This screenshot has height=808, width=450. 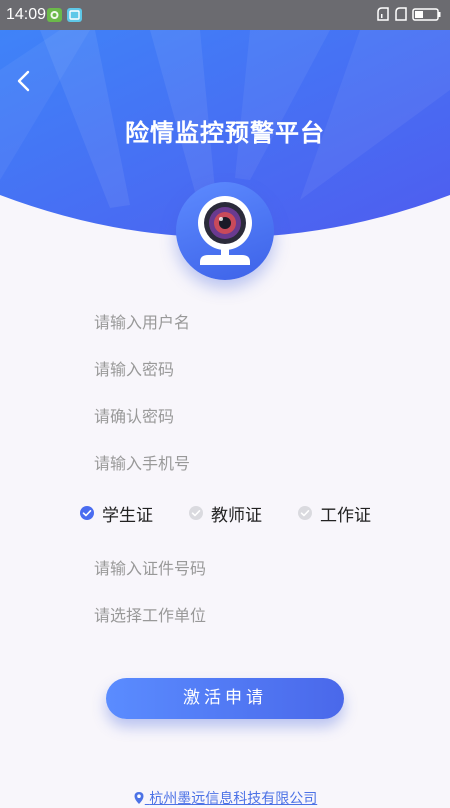 What do you see at coordinates (236, 515) in the screenshot?
I see `radio-label: 教师证` at bounding box center [236, 515].